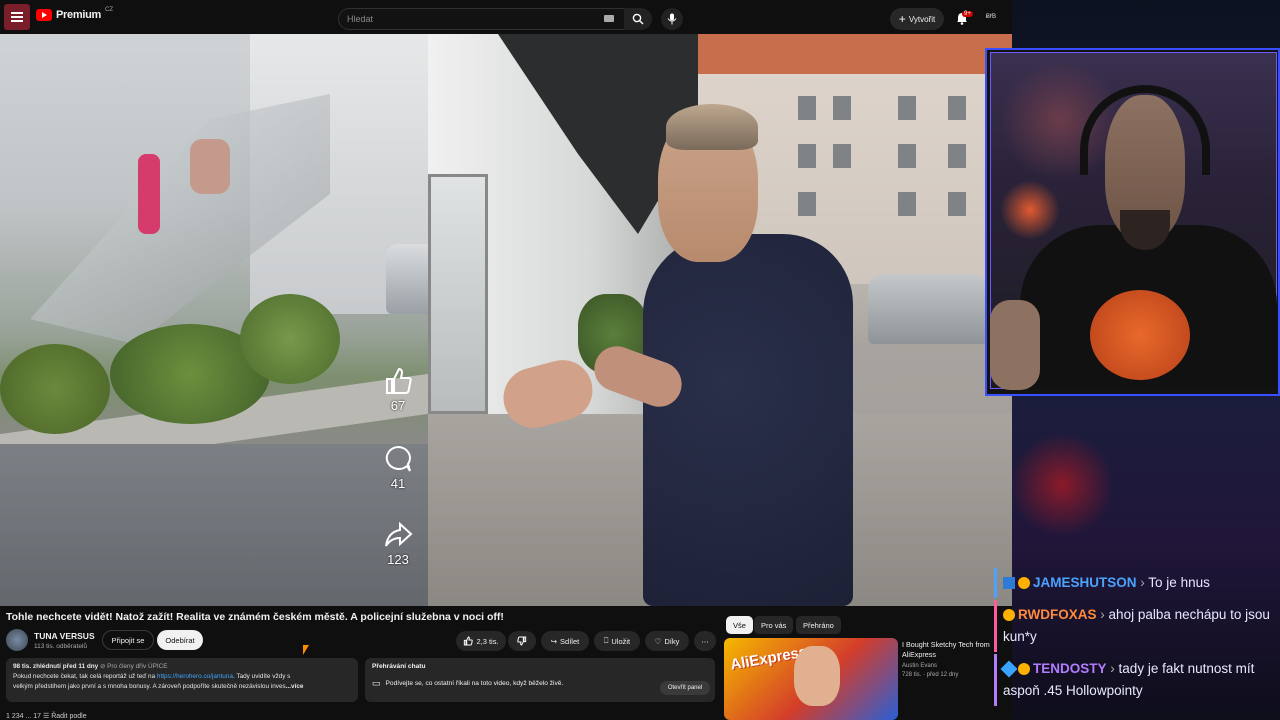 Image resolution: width=1280 pixels, height=720 pixels. Describe the element at coordinates (399, 666) in the screenshot. I see `chat-replay-title: Přehrávání chatu` at that location.